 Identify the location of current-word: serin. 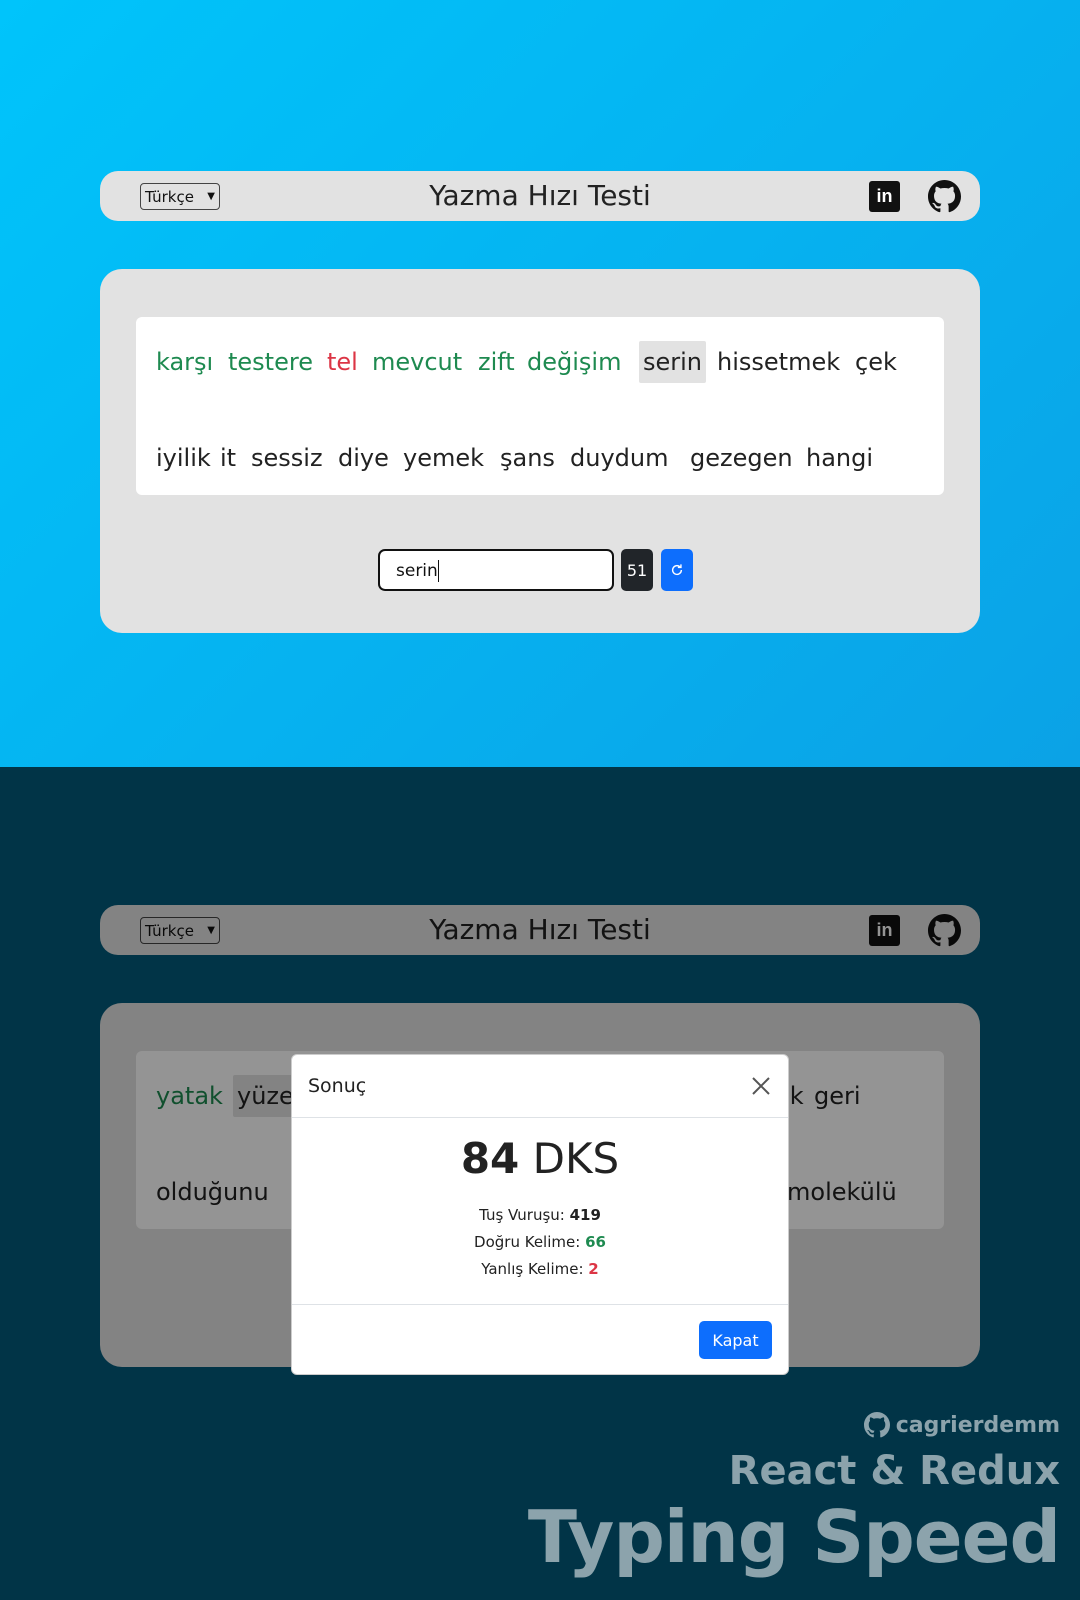
(673, 362).